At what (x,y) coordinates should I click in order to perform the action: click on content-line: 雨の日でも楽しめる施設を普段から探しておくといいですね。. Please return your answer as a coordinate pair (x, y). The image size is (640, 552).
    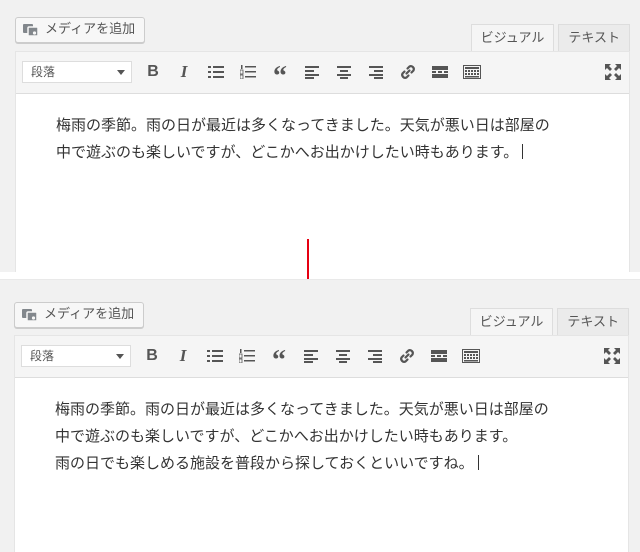
    Looking at the image, I should click on (321, 463).